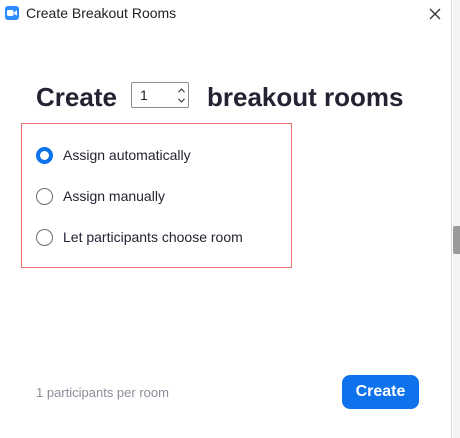 Image resolution: width=460 pixels, height=438 pixels. I want to click on option-assign-manually: Assign manually, so click(100, 196).